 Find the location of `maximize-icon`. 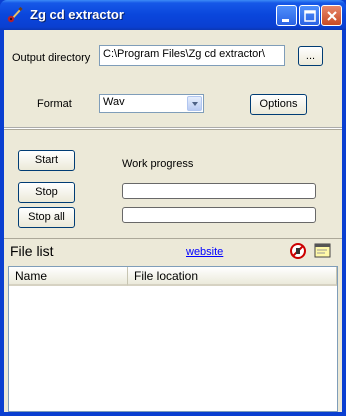

maximize-icon is located at coordinates (310, 16).